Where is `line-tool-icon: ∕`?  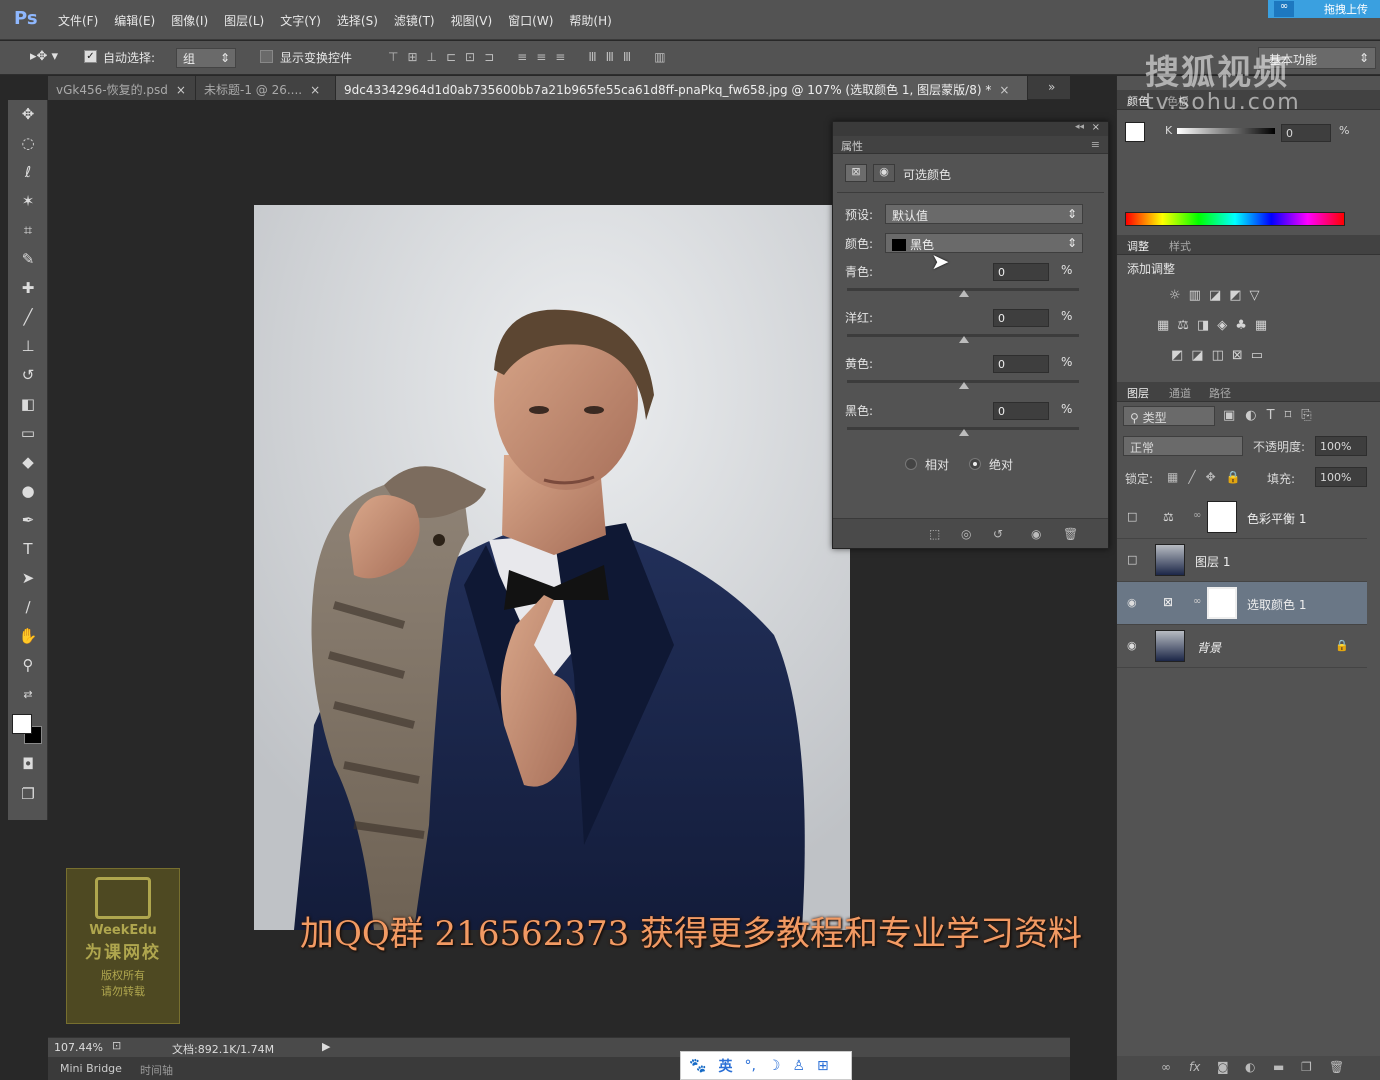 line-tool-icon: ∕ is located at coordinates (28, 607).